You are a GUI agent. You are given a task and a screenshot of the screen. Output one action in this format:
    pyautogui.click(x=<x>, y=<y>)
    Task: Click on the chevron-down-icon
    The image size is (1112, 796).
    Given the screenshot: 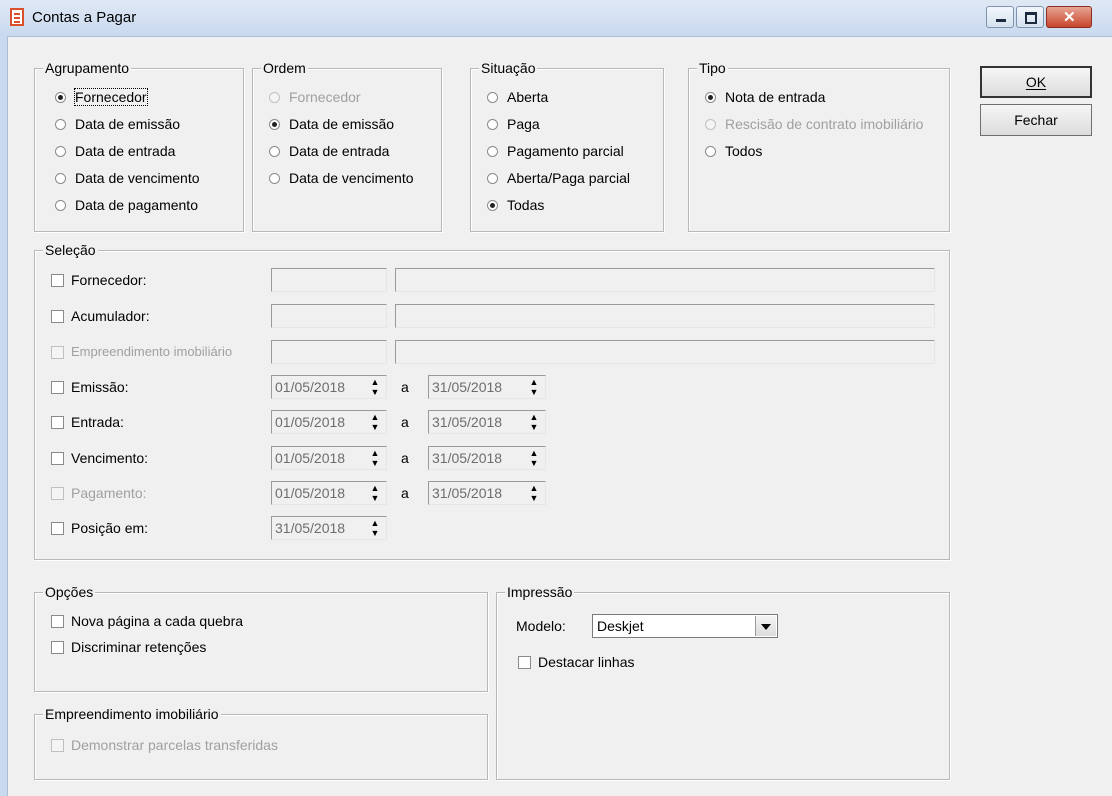 What is the action you would take?
    pyautogui.click(x=765, y=626)
    